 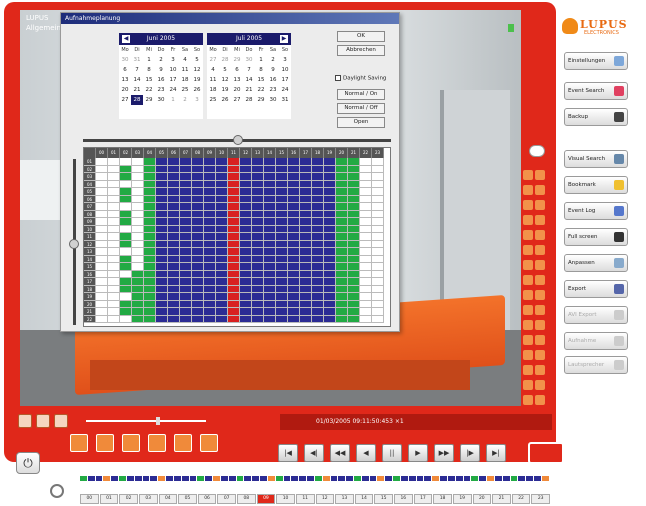 I want to click on calendar-day: 13, so click(x=125, y=80).